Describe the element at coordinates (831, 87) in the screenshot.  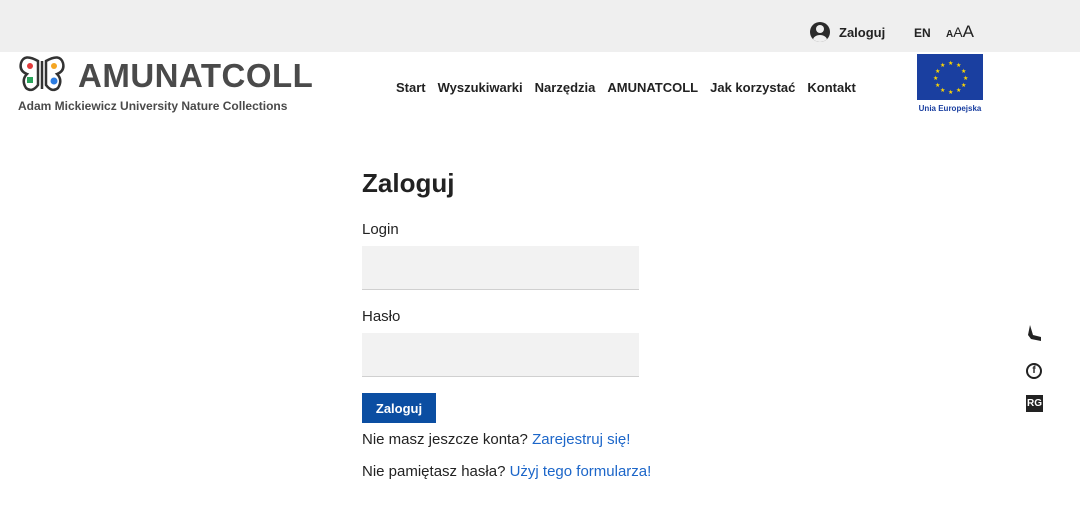
I see `nav-item-kontakt: Kontakt` at that location.